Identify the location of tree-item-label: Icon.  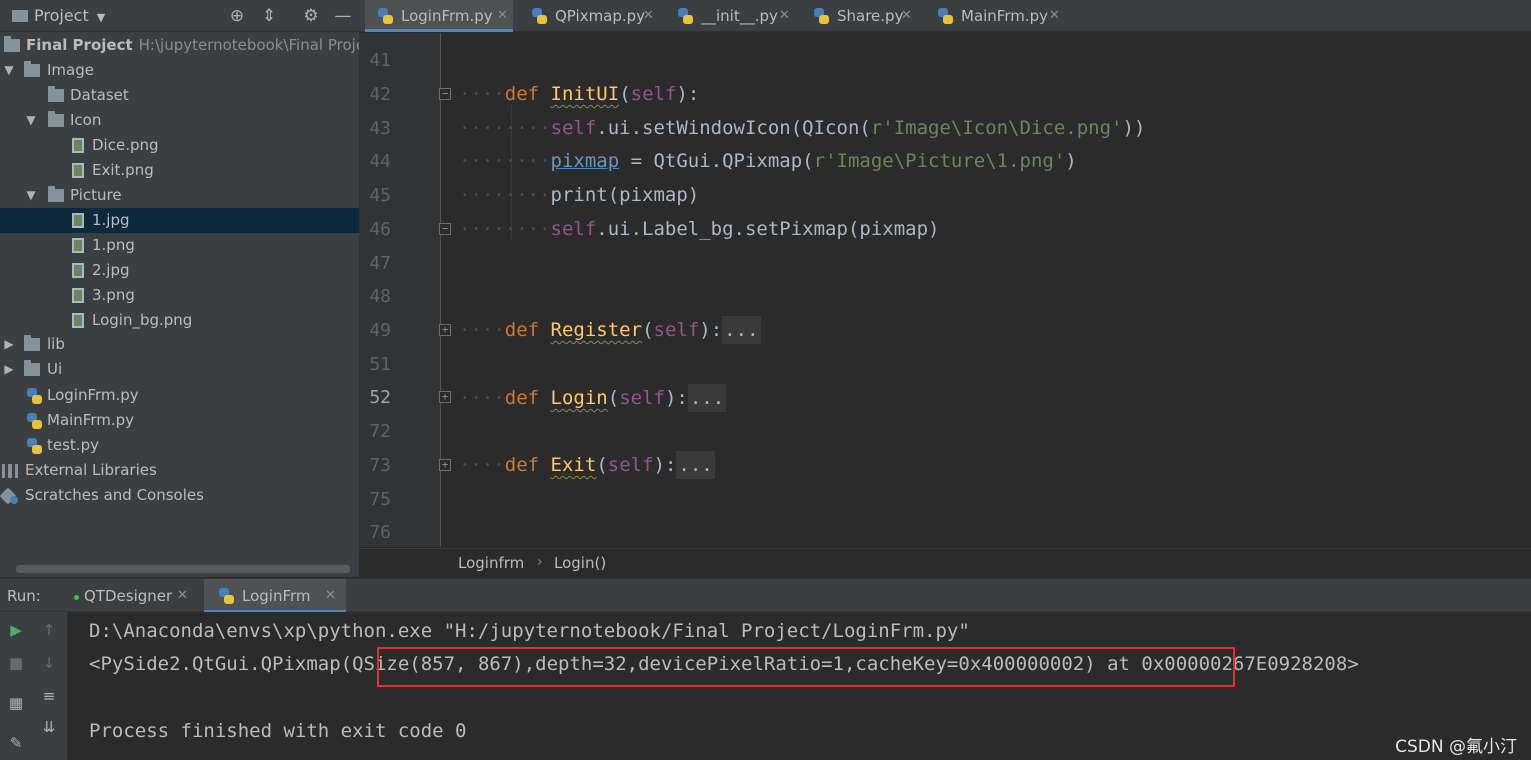
(86, 120).